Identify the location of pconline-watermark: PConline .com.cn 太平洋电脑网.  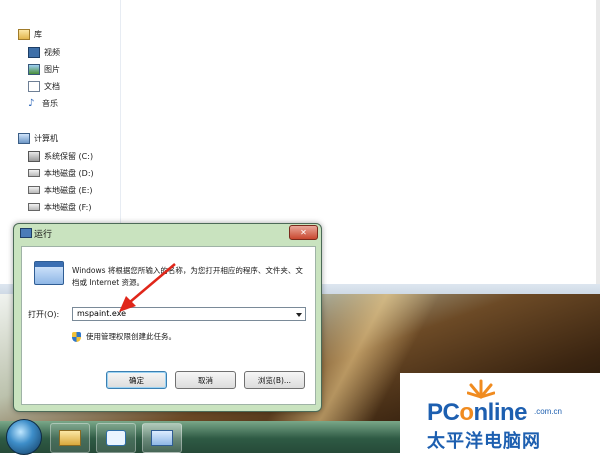
(500, 413).